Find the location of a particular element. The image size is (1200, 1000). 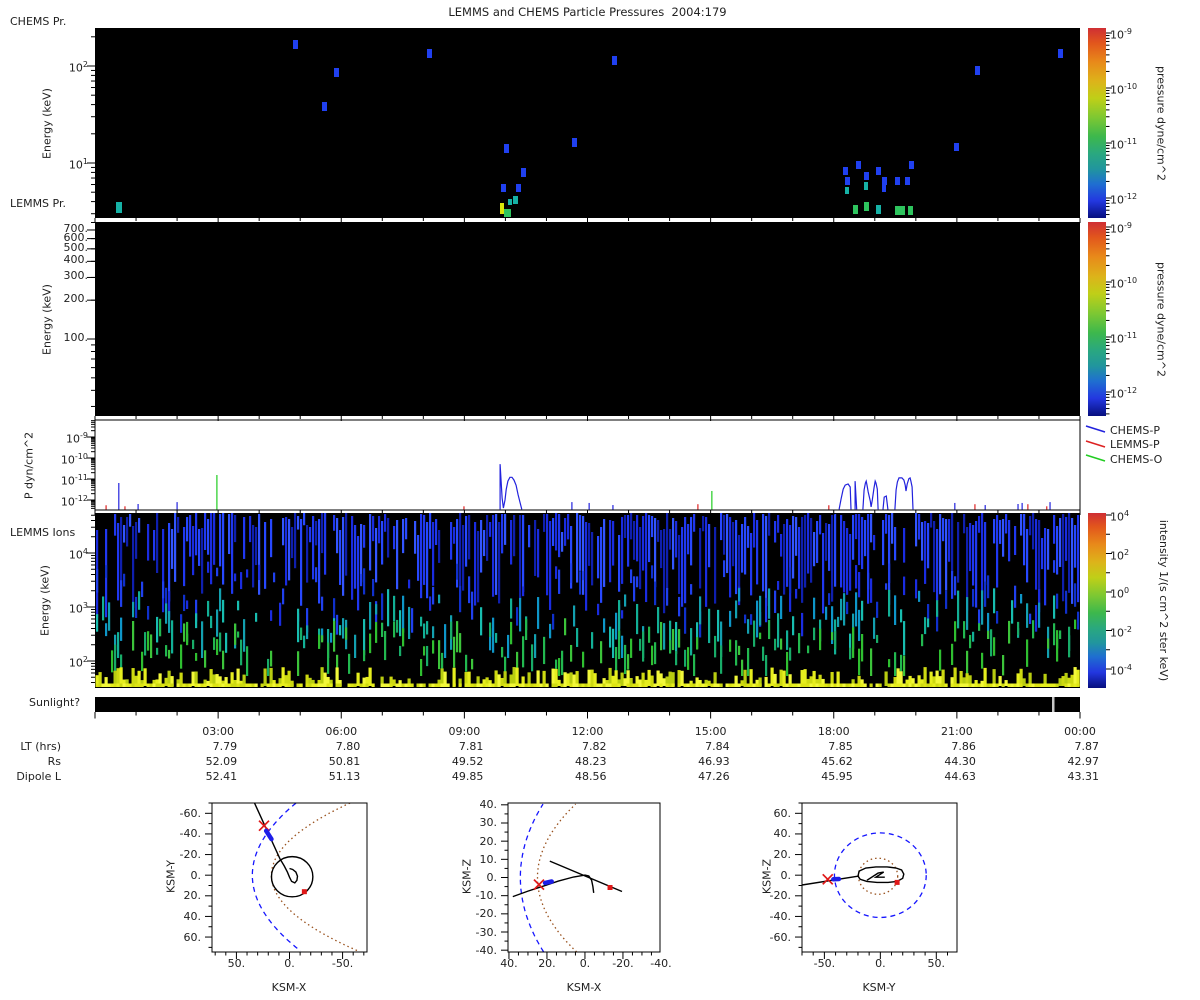

legend-label-chems-p: CHEMS-P is located at coordinates (1135, 430).